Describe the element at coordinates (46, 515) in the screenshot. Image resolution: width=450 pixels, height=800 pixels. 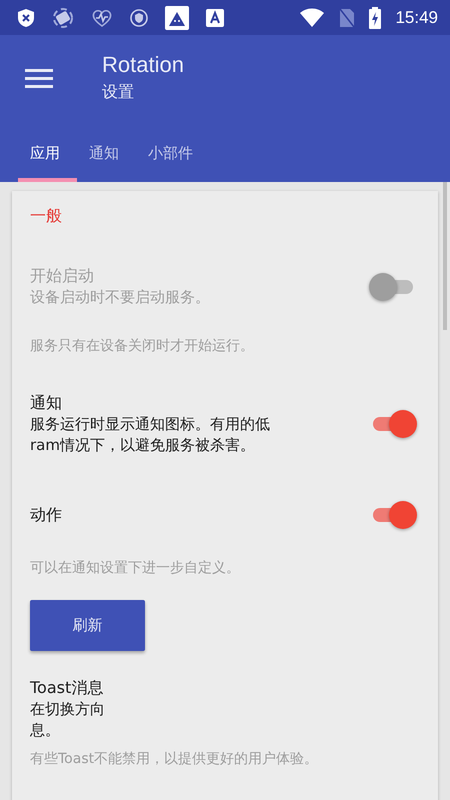
I see `setting-title: 动作` at that location.